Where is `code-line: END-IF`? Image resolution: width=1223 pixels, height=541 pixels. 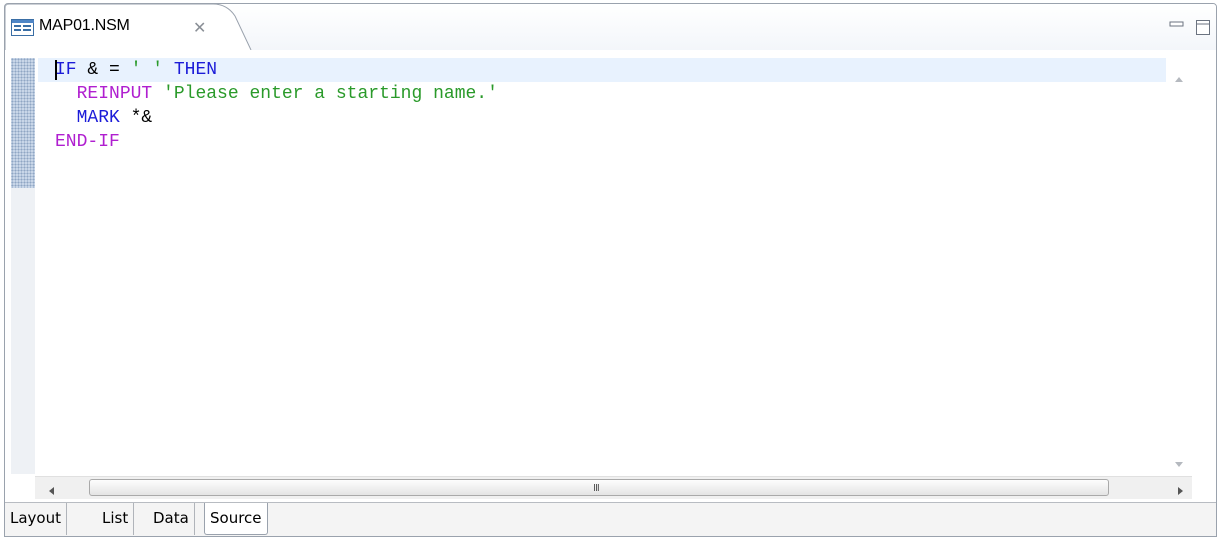
code-line: END-IF is located at coordinates (602, 142).